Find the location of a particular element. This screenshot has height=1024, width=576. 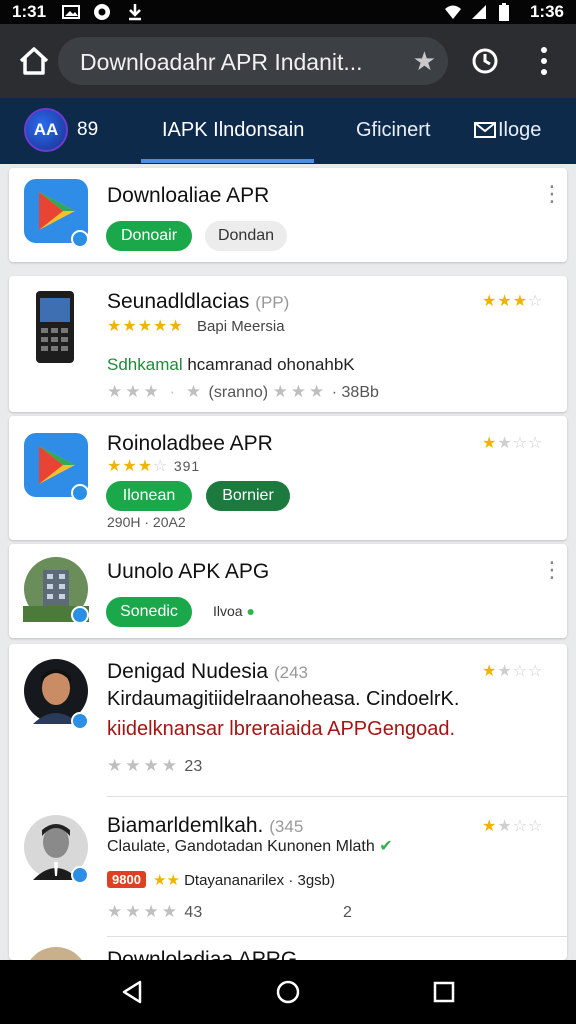

system-navigation-bar is located at coordinates (288, 992).